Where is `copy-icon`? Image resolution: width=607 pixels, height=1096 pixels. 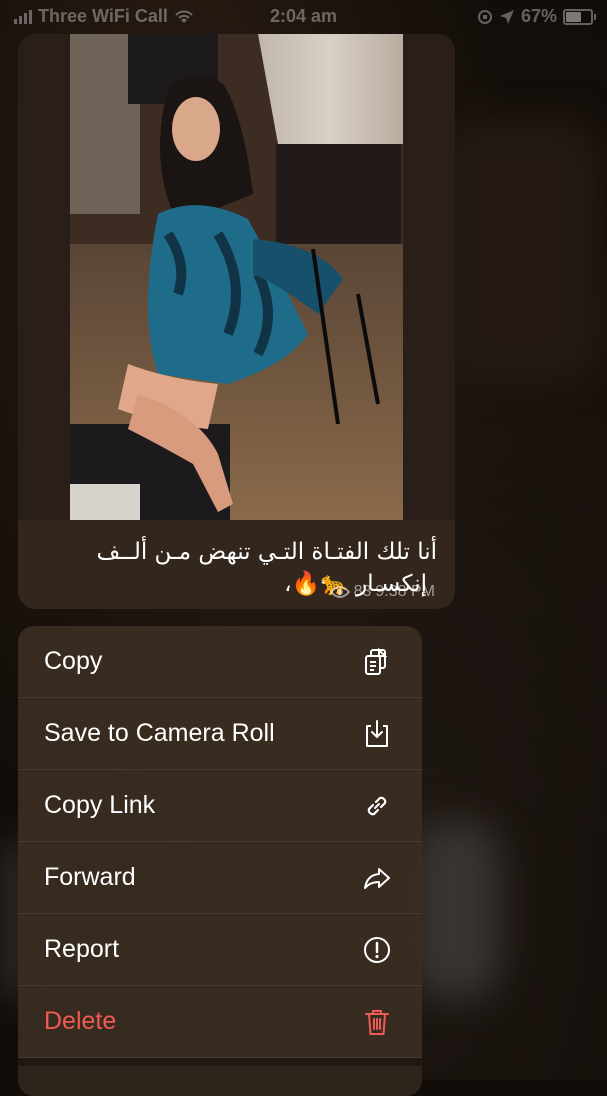 copy-icon is located at coordinates (377, 662).